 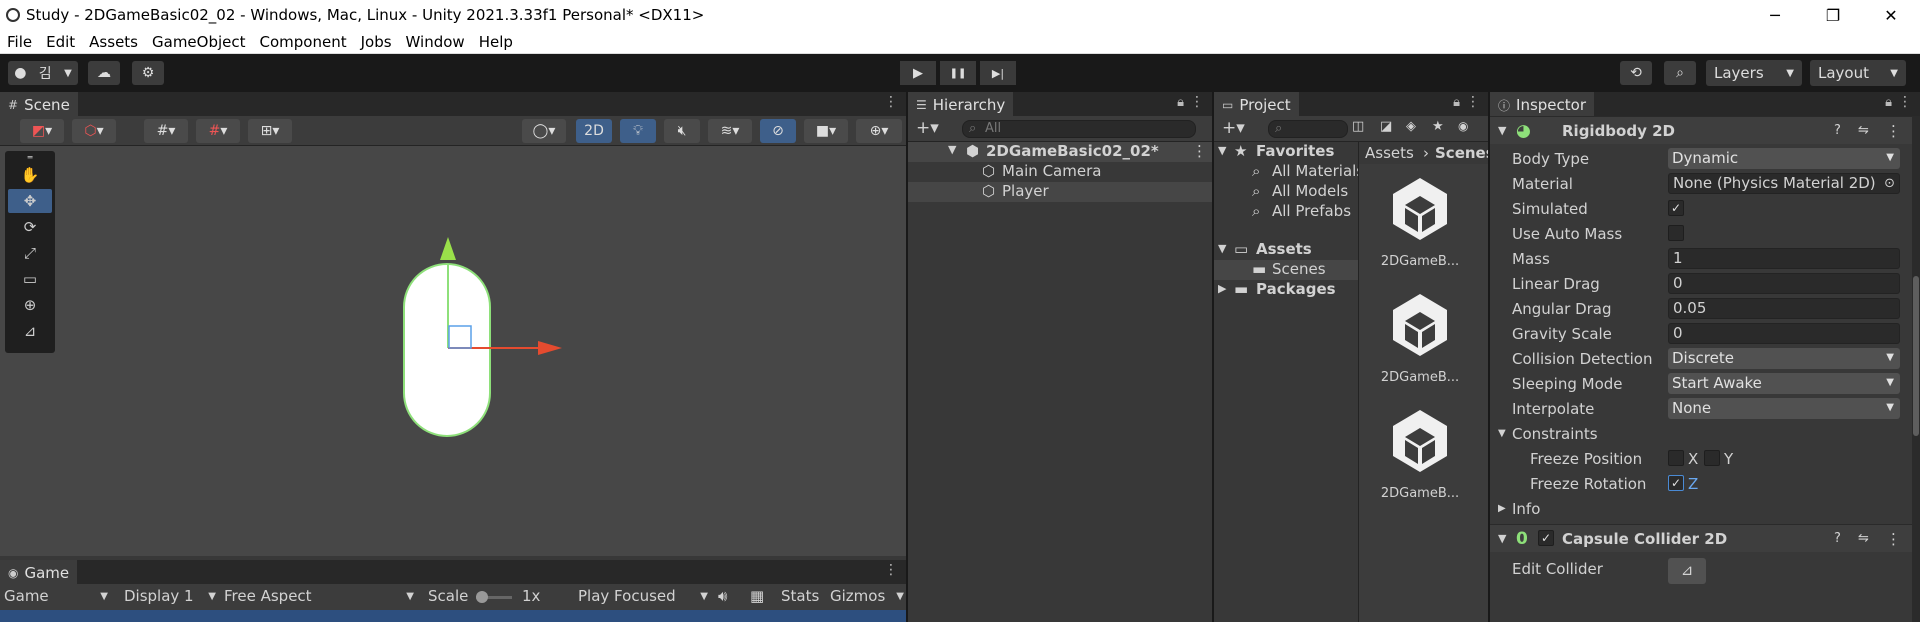 I want to click on close-button: ✕, so click(x=1891, y=15).